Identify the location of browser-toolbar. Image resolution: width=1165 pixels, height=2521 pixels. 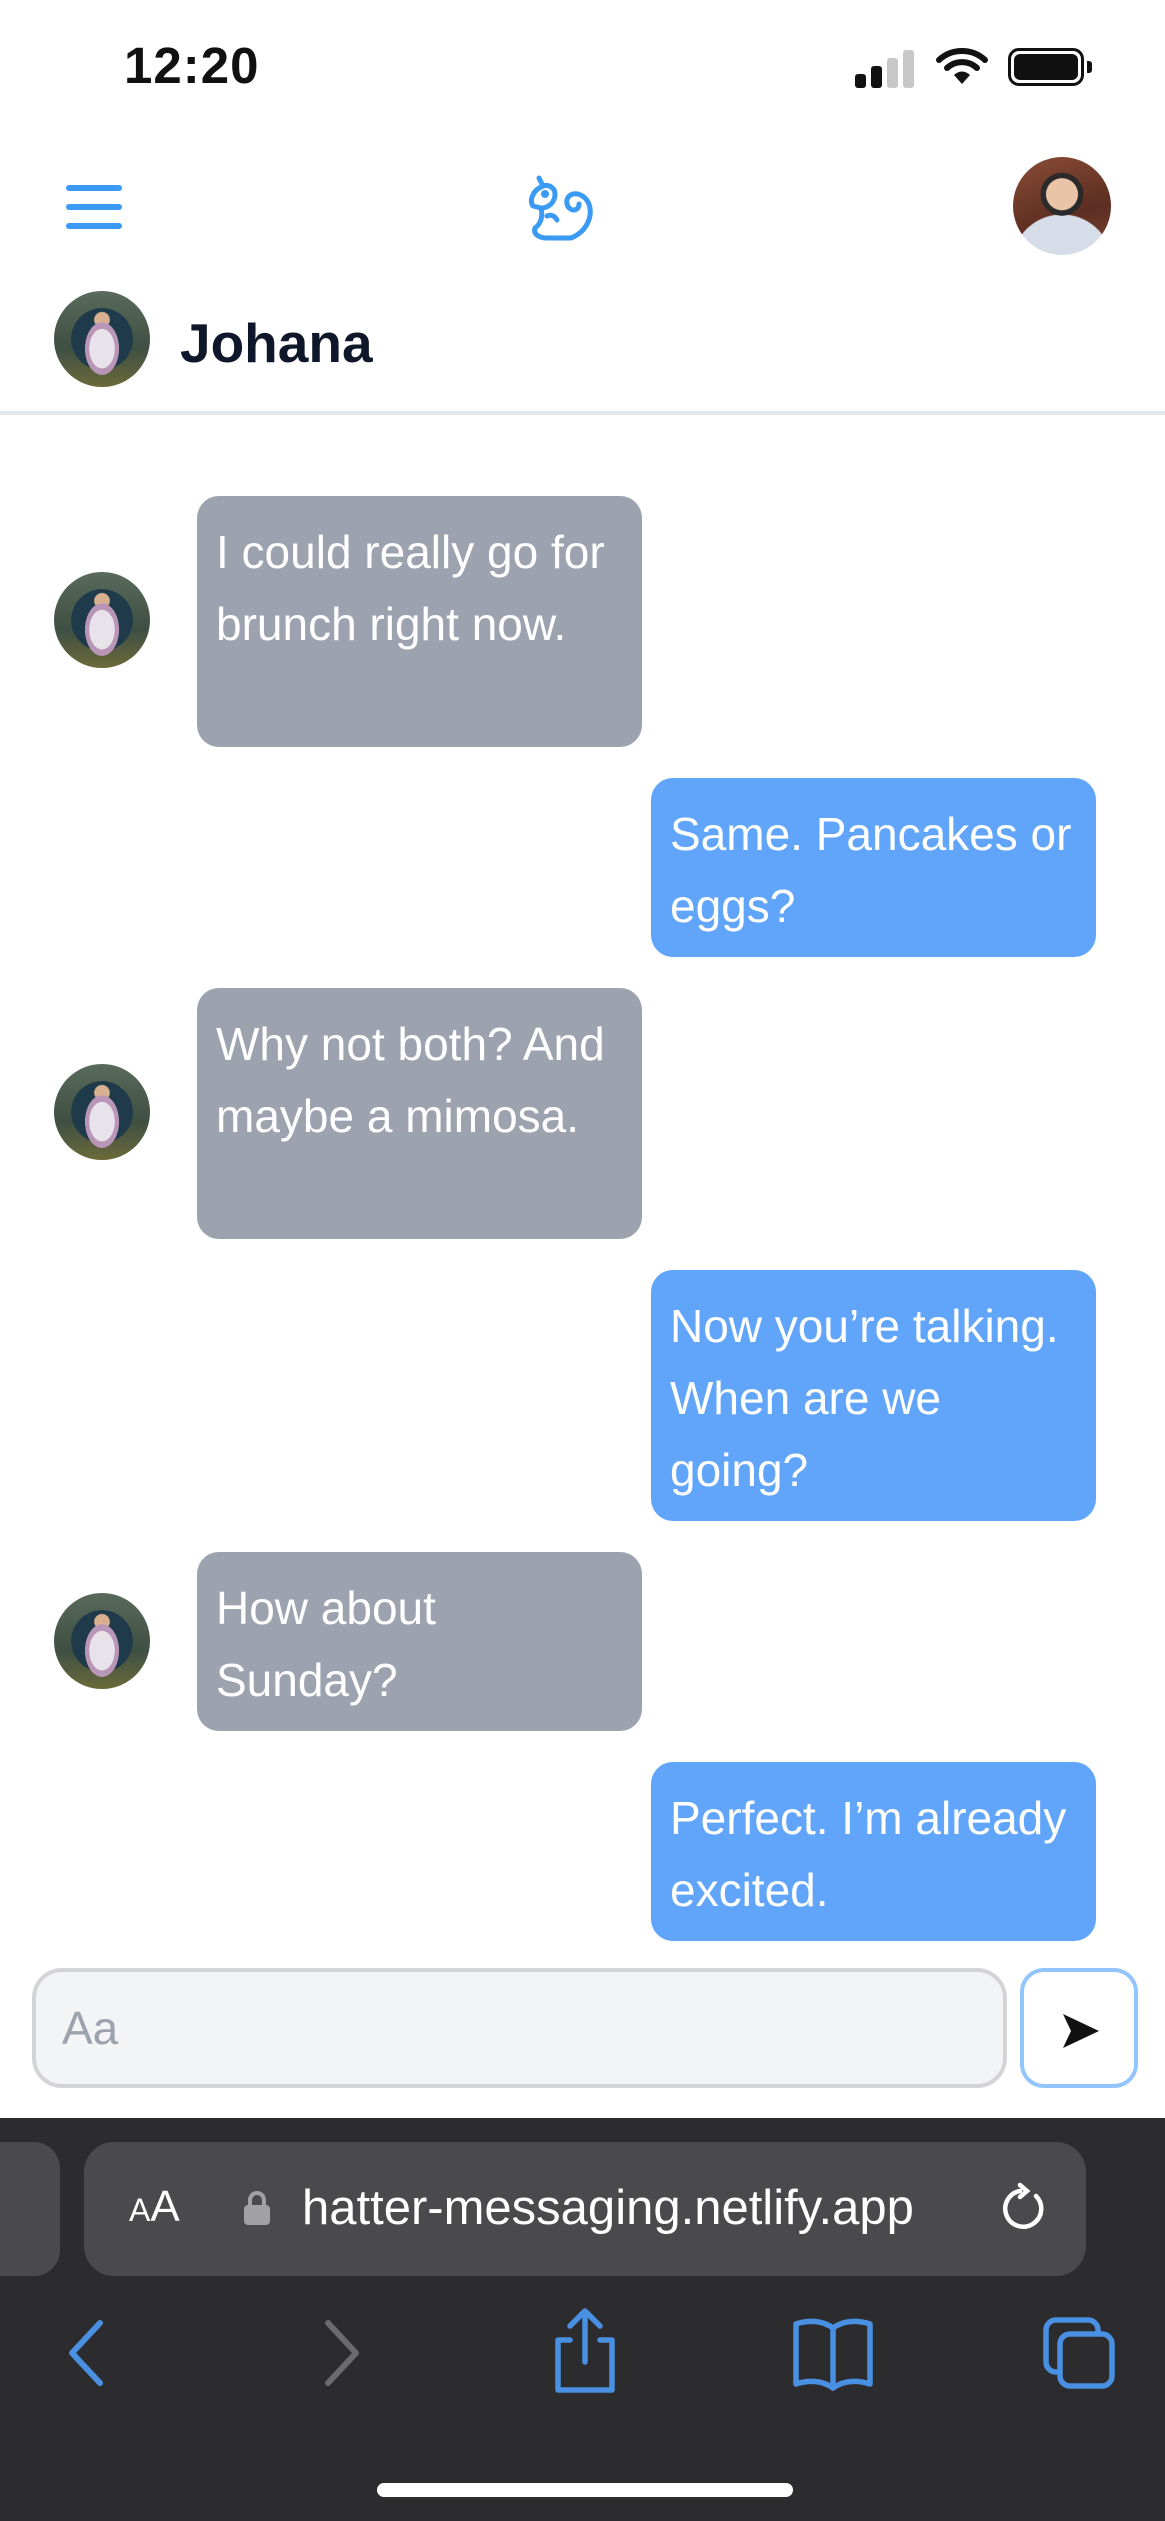
(582, 2358).